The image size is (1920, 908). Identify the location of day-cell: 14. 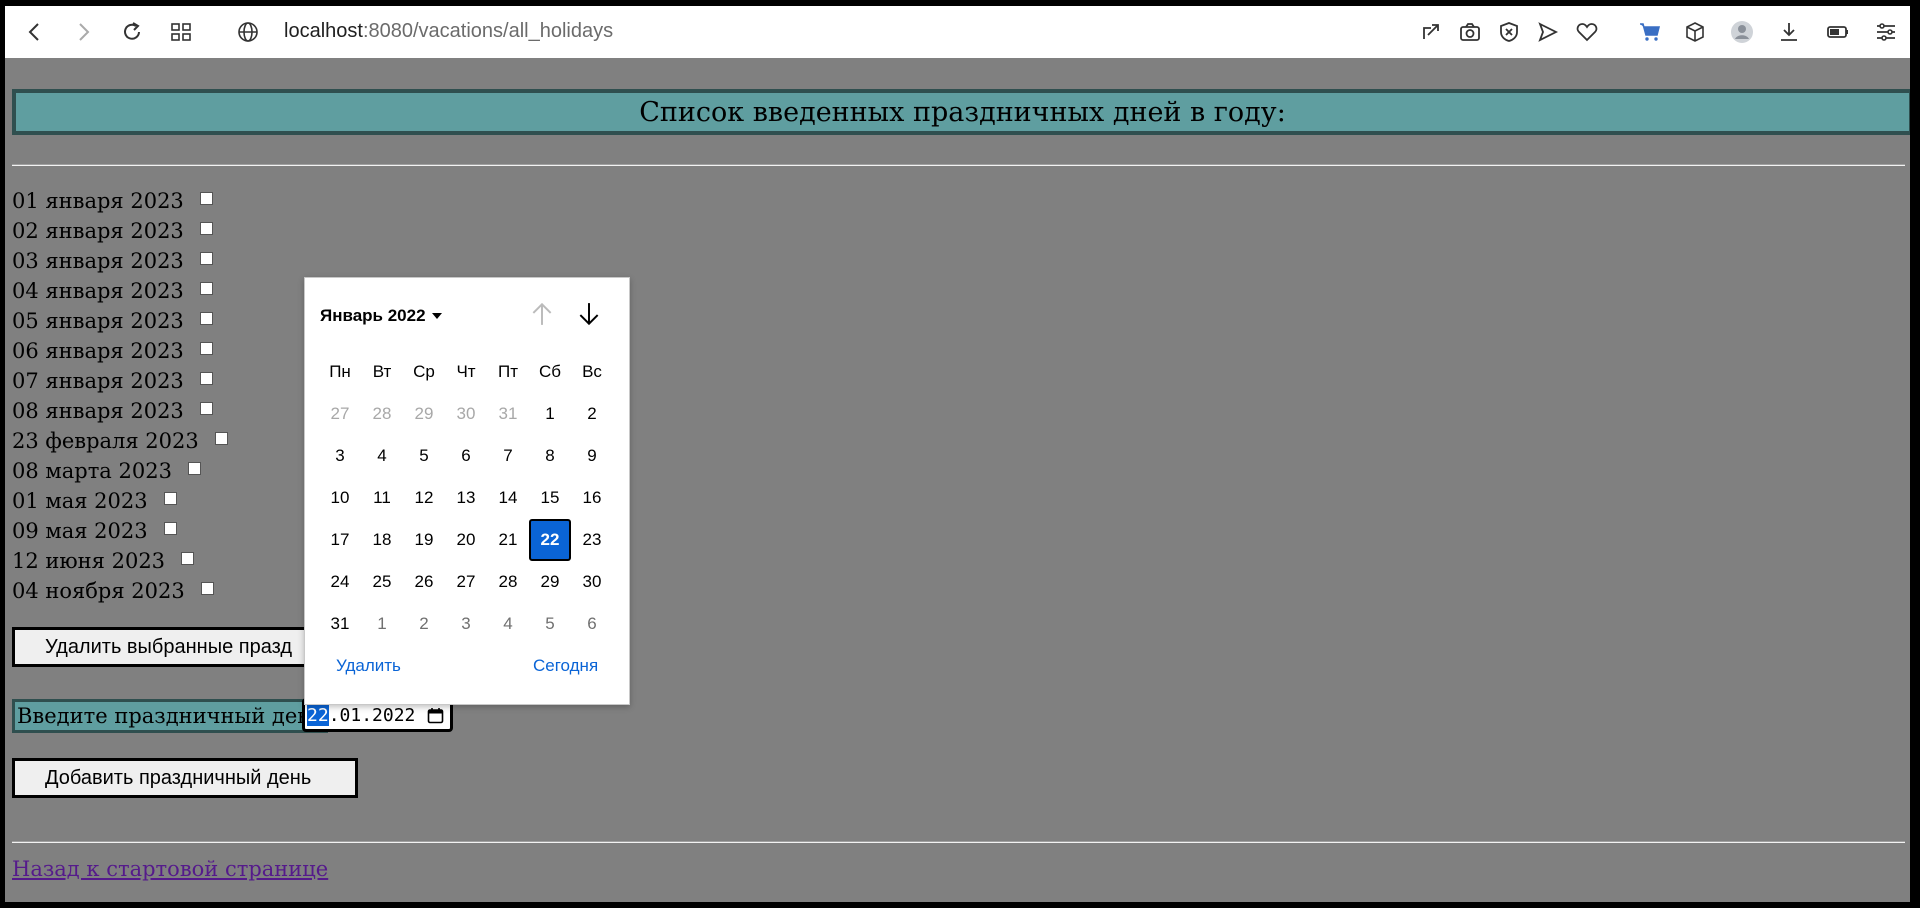
(508, 498).